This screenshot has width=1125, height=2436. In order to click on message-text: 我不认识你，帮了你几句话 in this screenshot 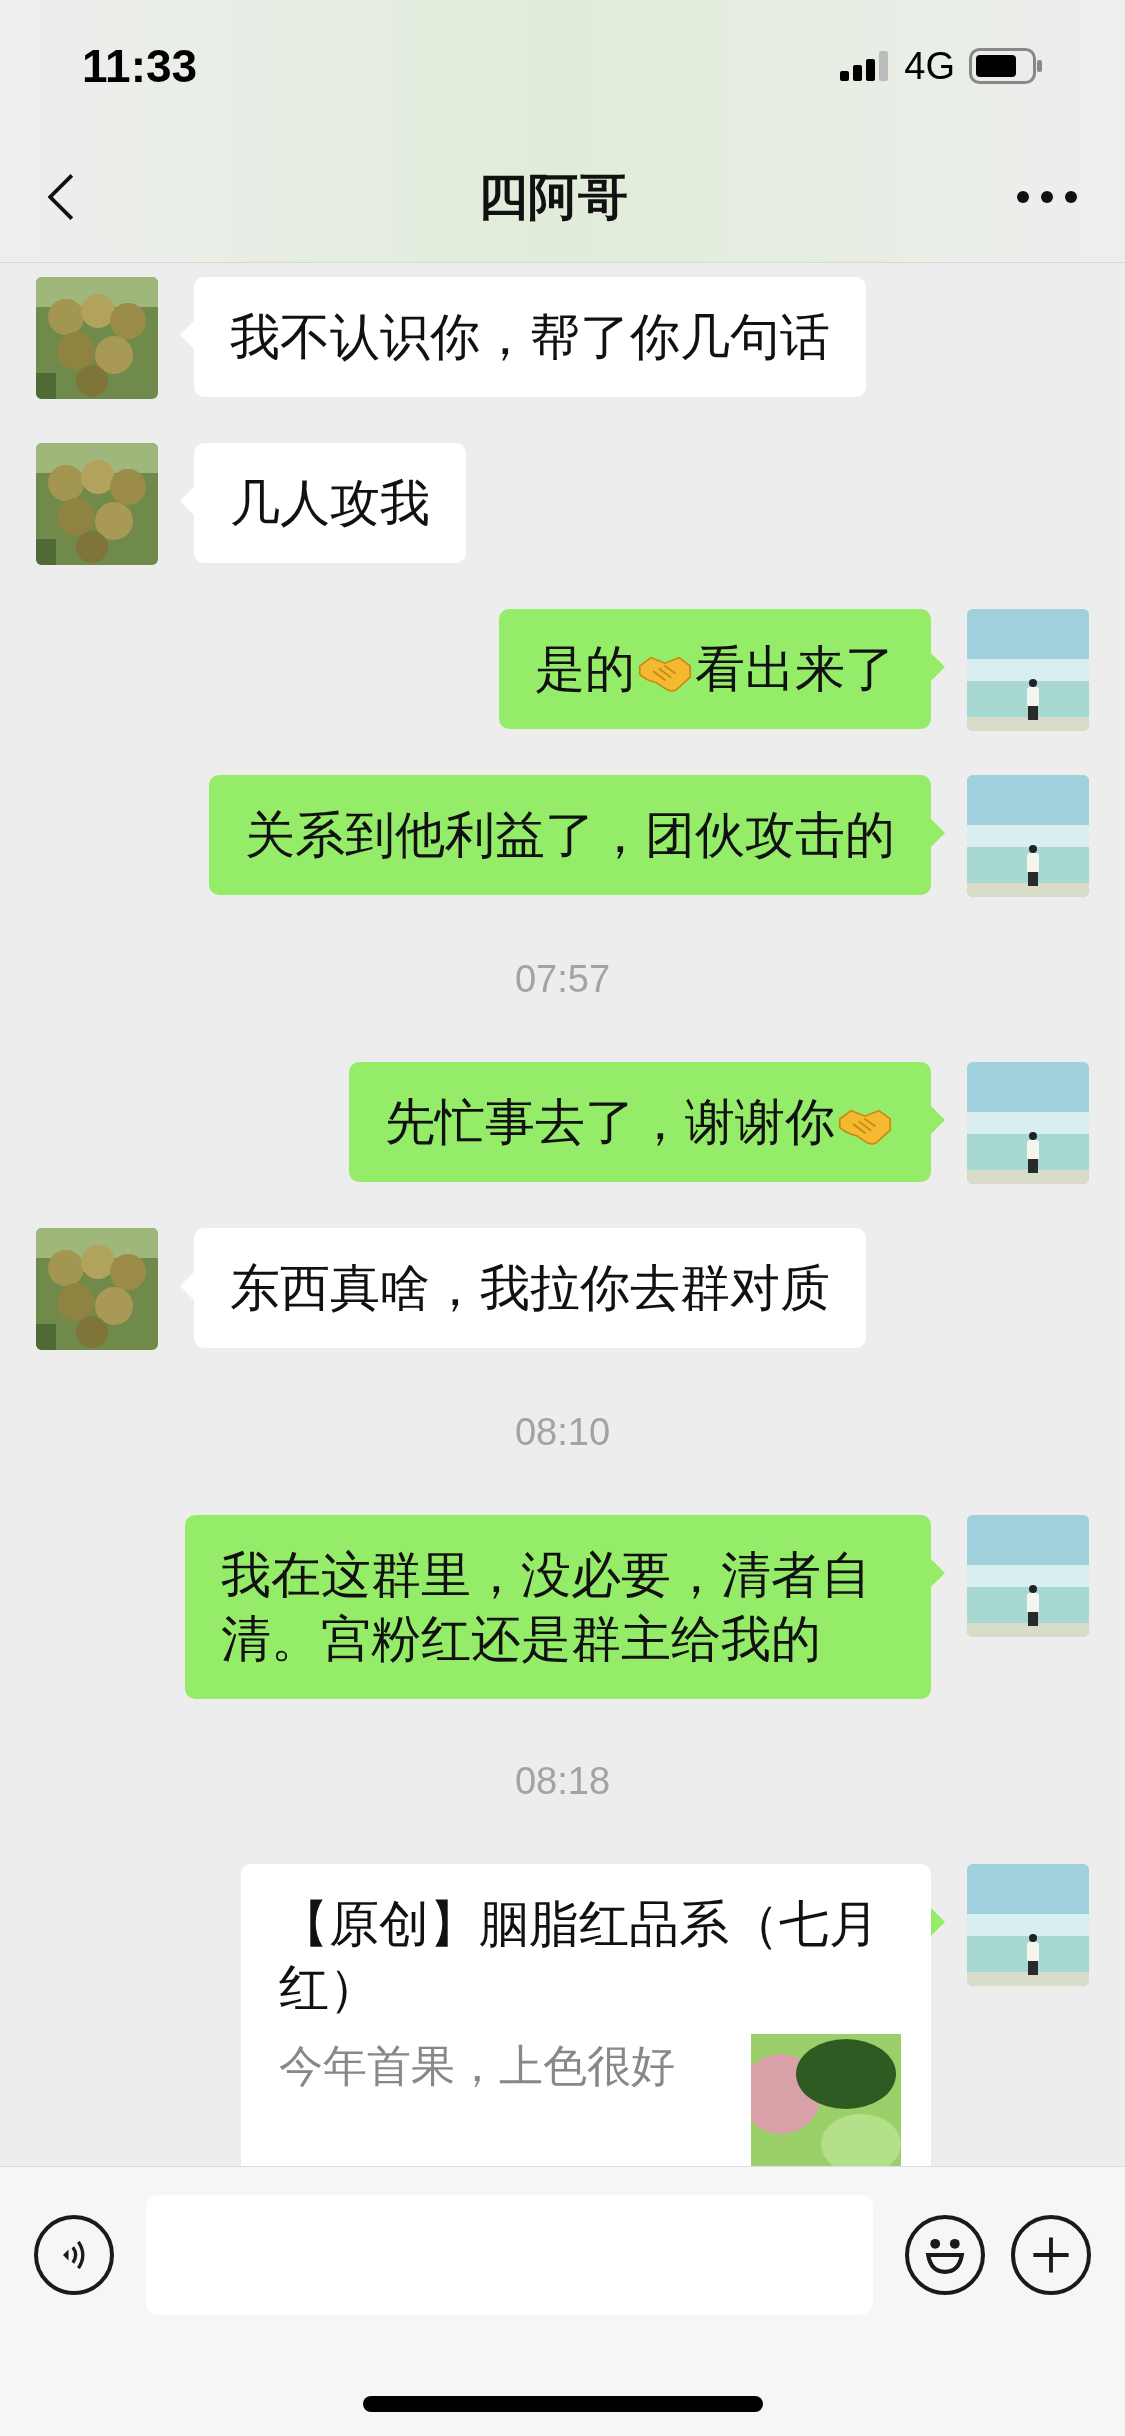, I will do `click(530, 337)`.